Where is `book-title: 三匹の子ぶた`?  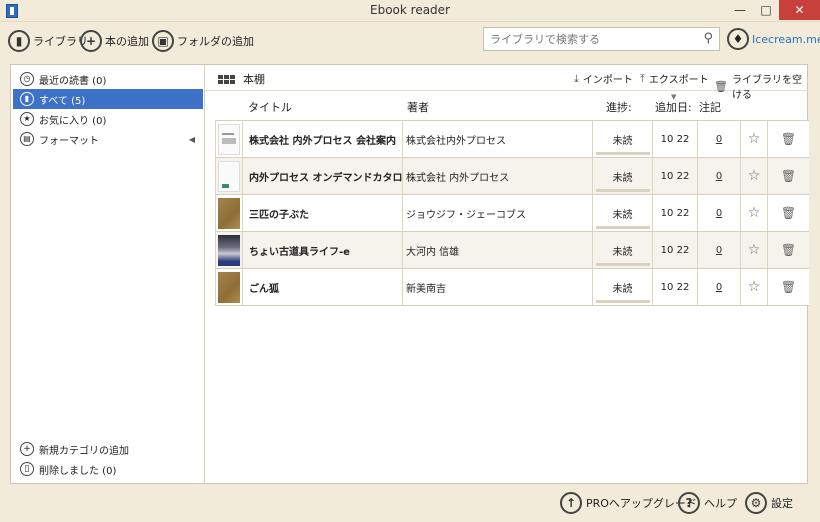
book-title: 三匹の子ぶた is located at coordinates (323, 213).